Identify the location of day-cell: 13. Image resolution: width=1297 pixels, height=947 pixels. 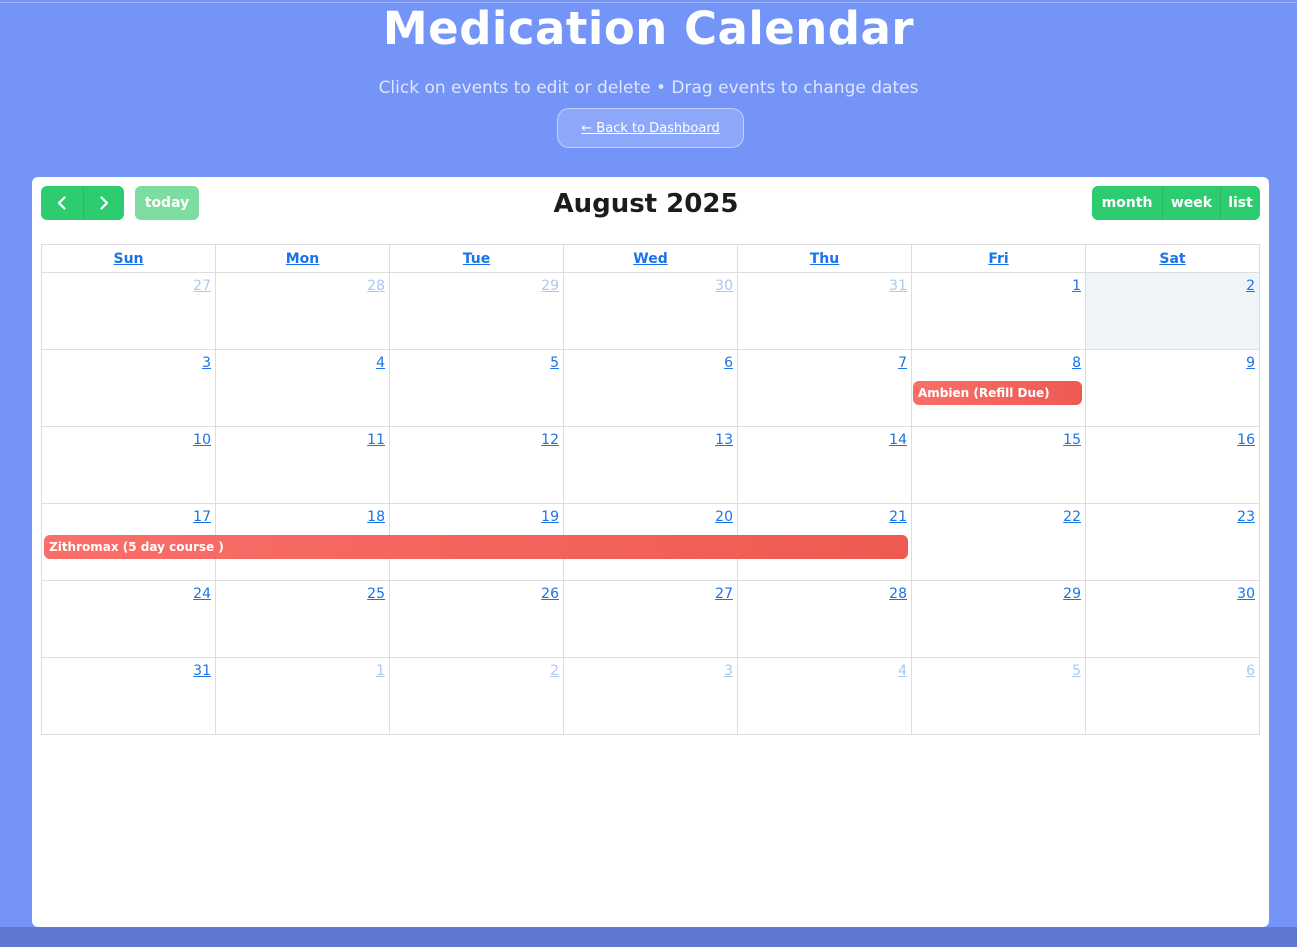
(650, 465).